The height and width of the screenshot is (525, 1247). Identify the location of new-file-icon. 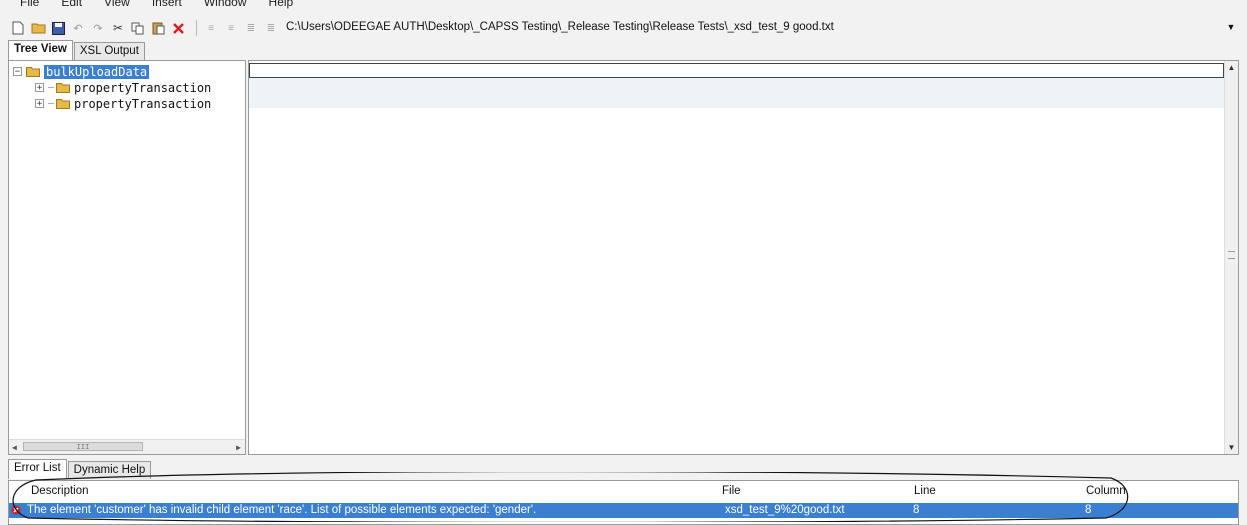
(18, 28).